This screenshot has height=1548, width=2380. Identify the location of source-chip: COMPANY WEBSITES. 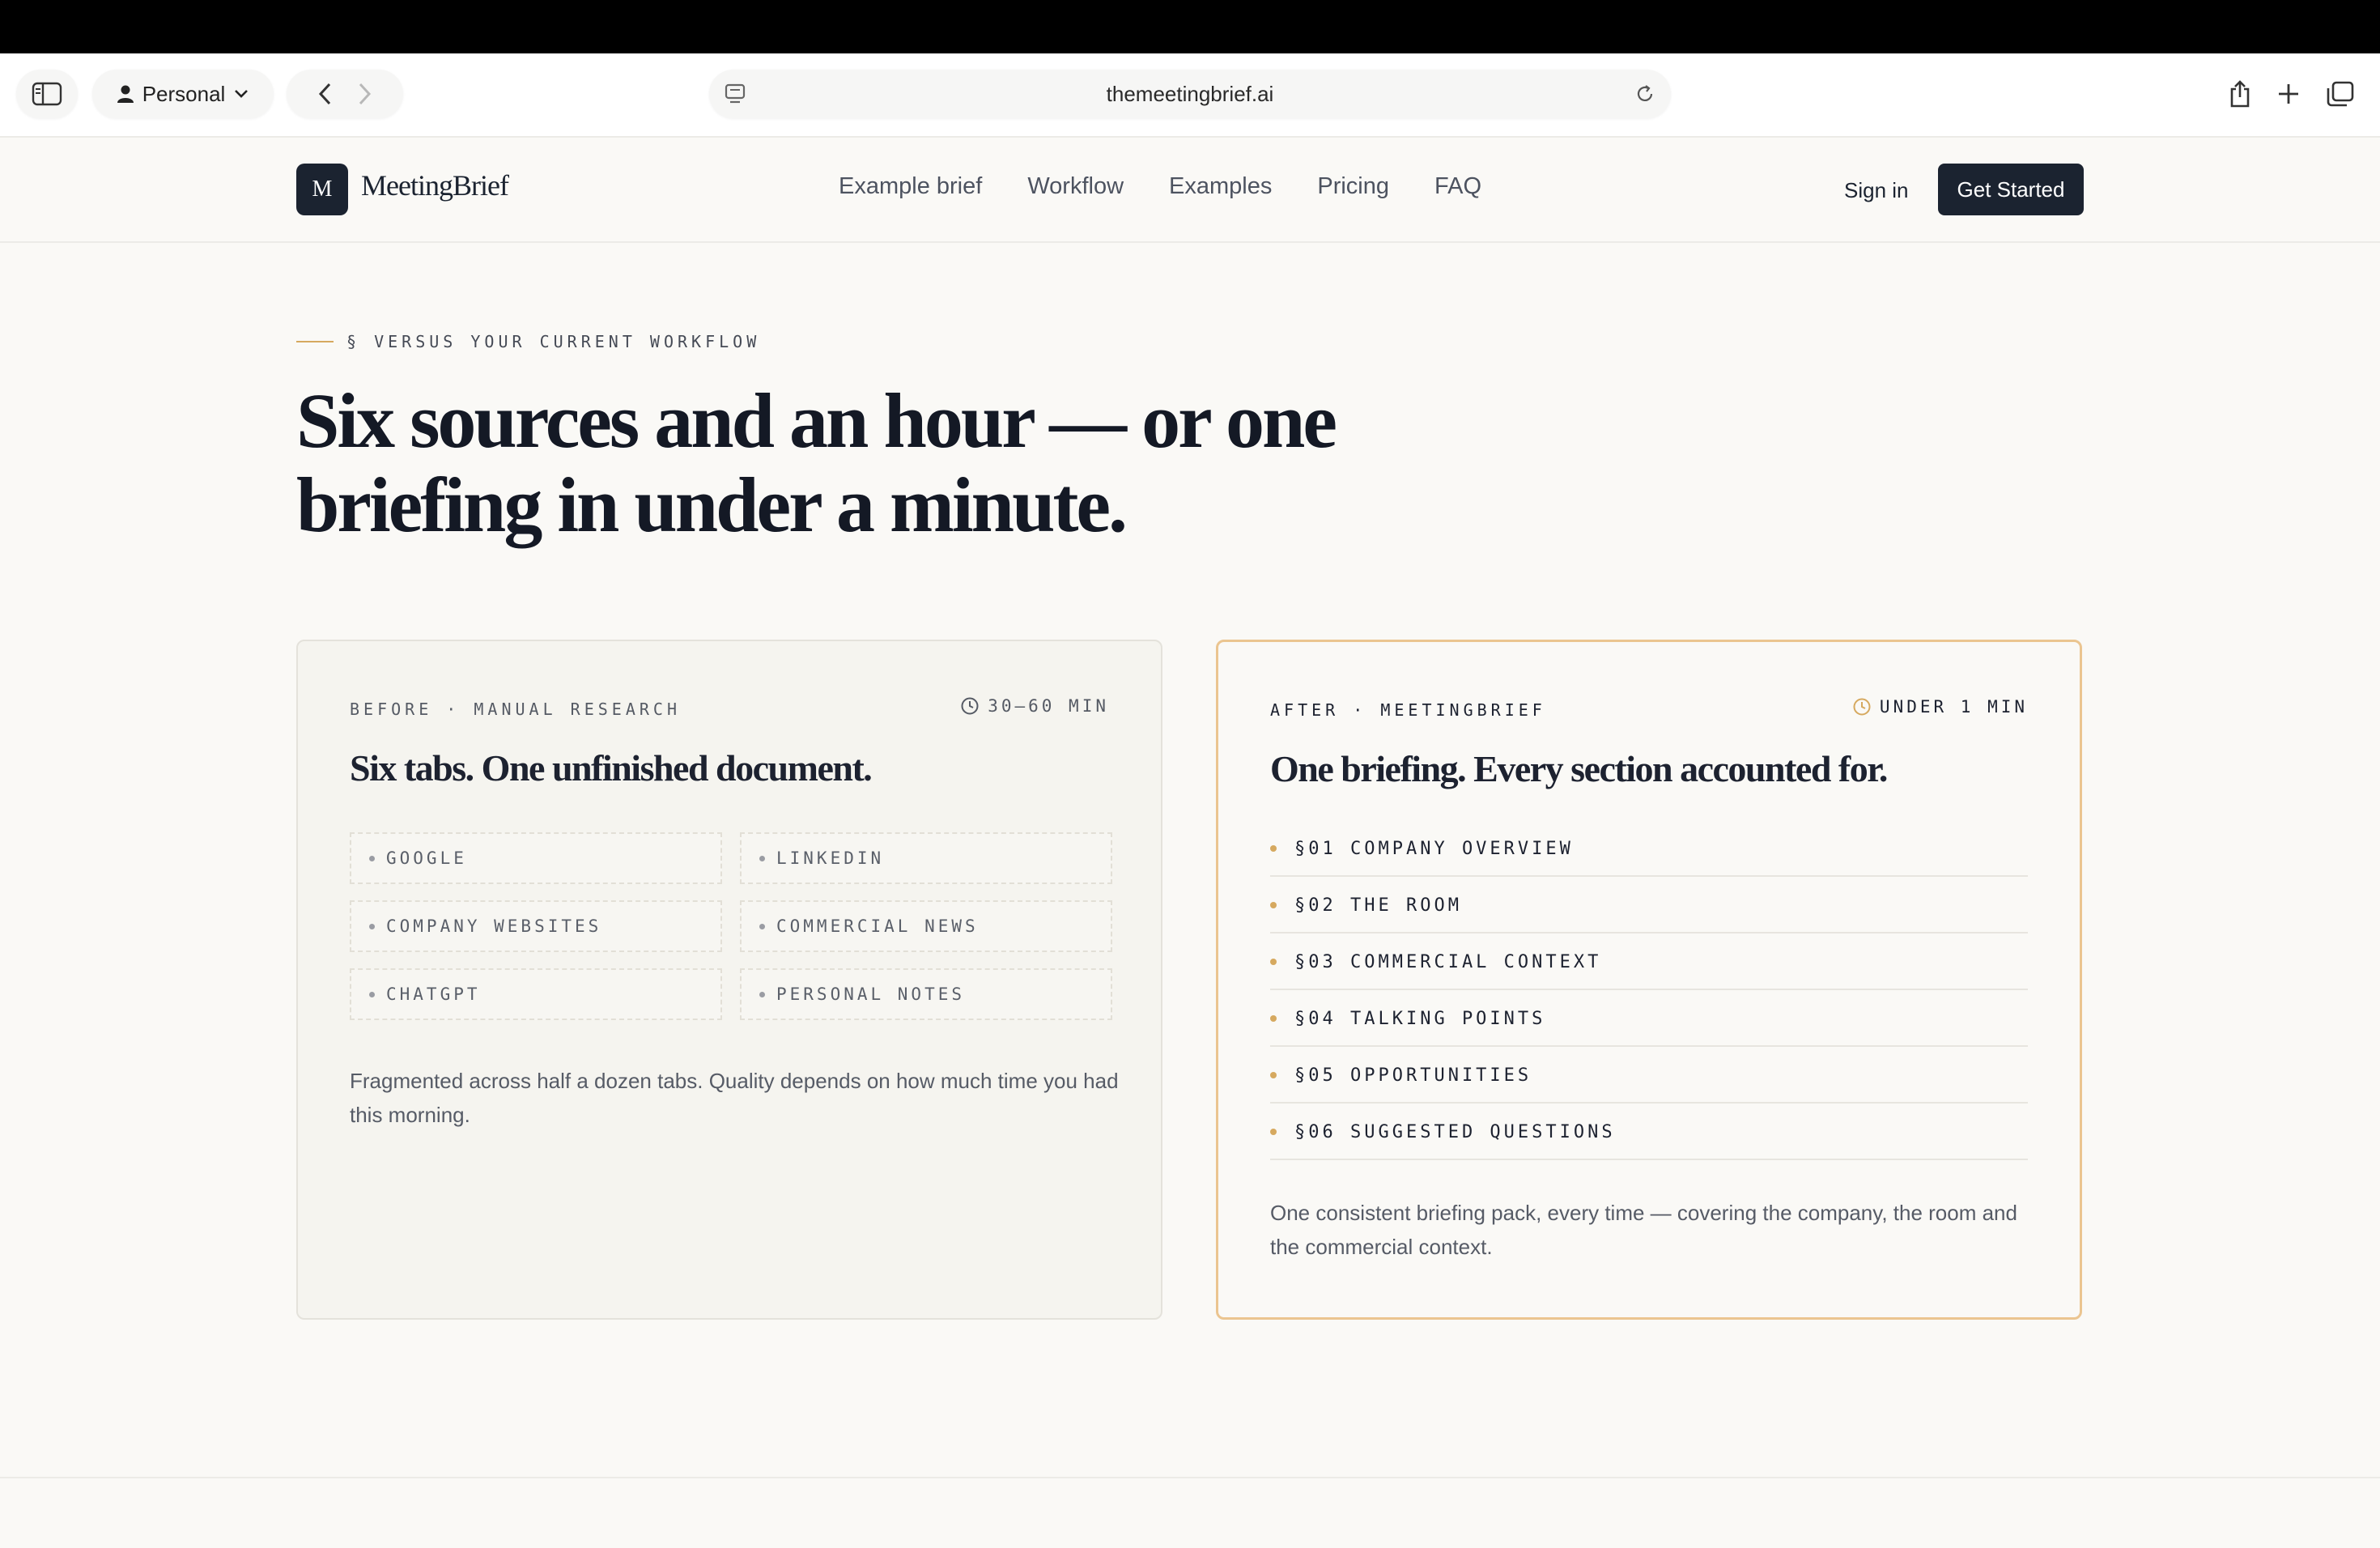
(536, 926).